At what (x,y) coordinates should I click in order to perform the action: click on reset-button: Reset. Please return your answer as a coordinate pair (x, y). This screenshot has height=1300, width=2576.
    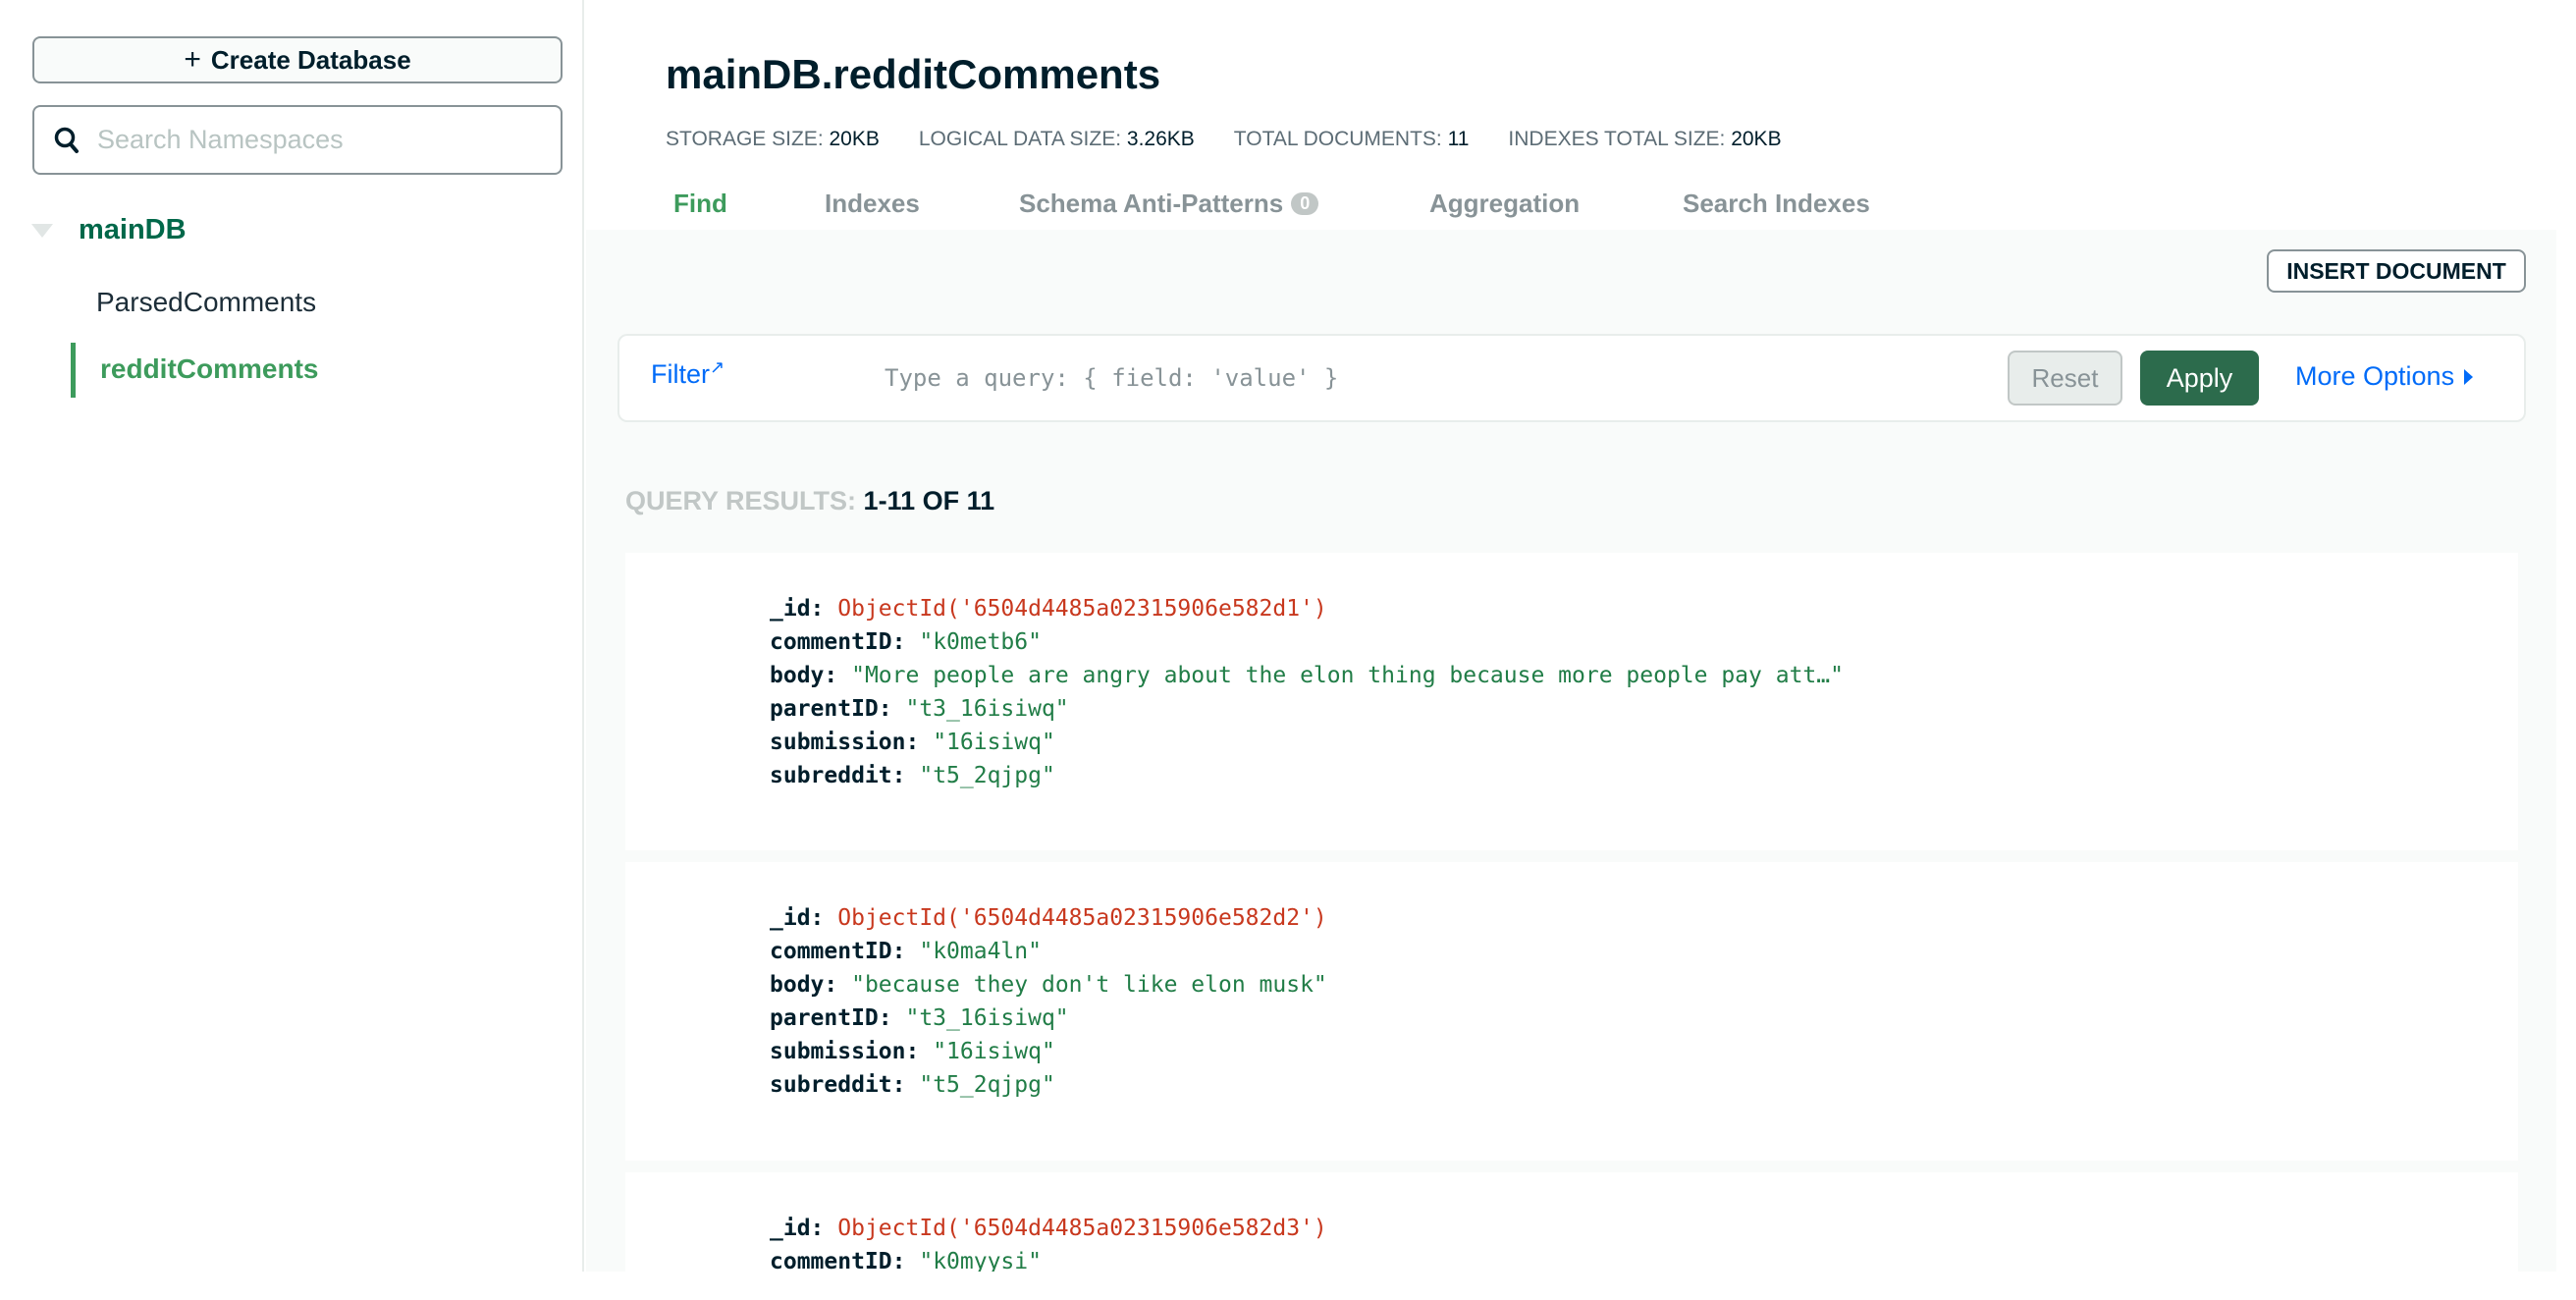
    Looking at the image, I should click on (2065, 379).